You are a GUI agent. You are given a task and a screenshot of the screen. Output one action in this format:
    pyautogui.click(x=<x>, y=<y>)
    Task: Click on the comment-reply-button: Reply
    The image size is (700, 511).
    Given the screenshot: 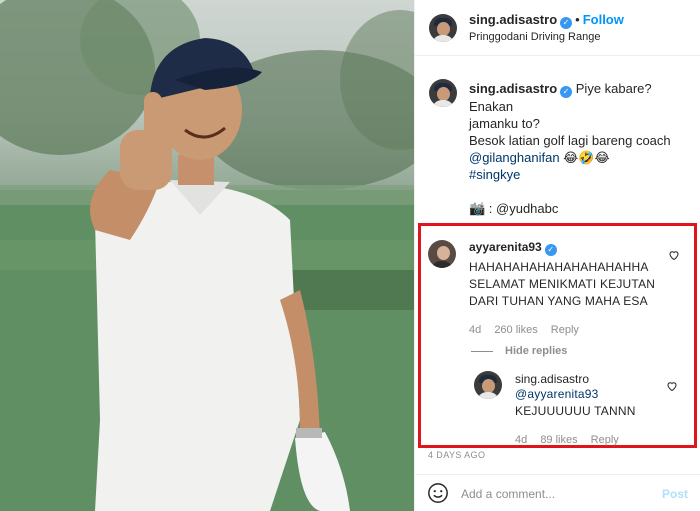 What is the action you would take?
    pyautogui.click(x=565, y=330)
    